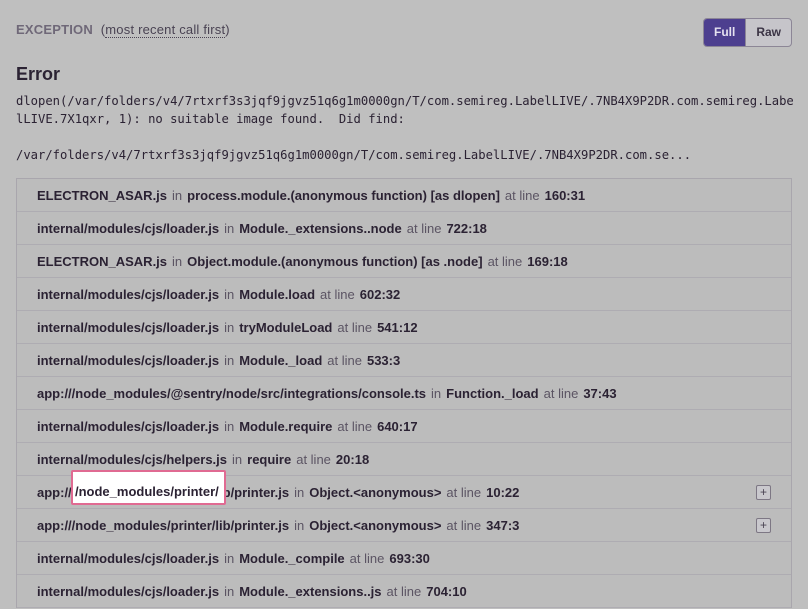 The width and height of the screenshot is (808, 609). I want to click on frame-line-number: 693:30, so click(409, 558).